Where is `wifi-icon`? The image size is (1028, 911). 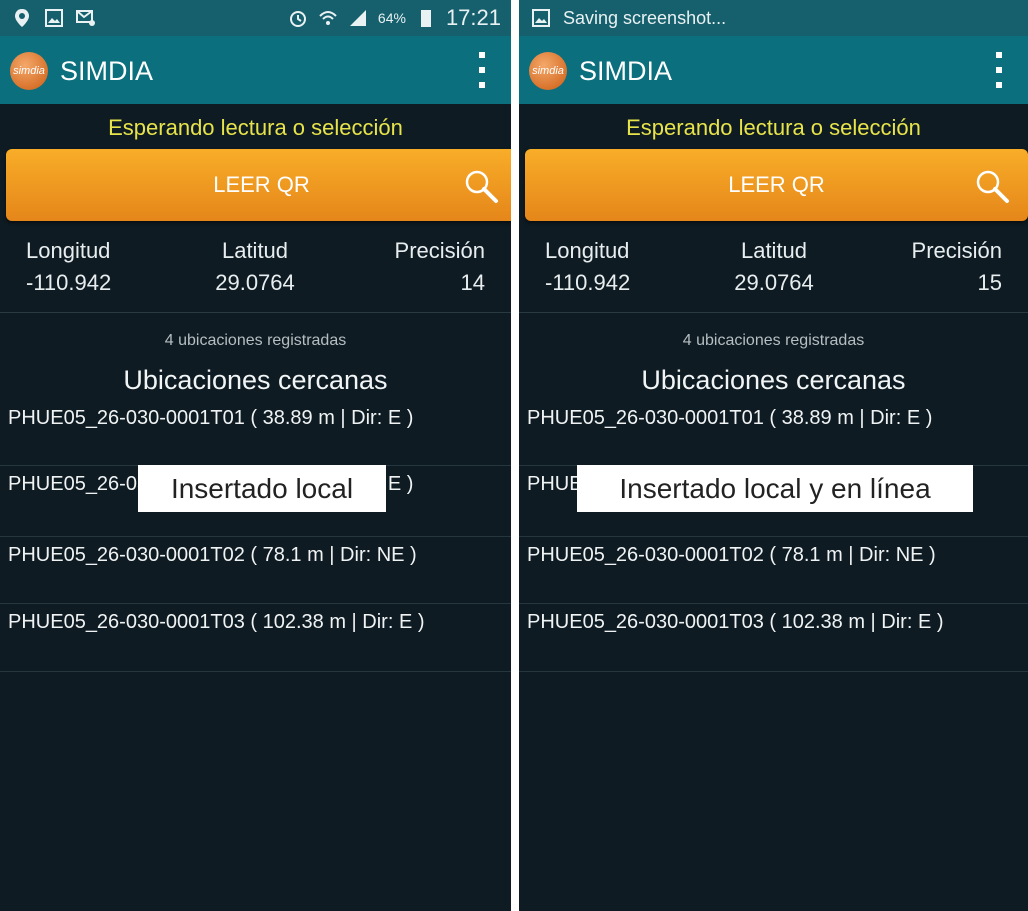
wifi-icon is located at coordinates (328, 18).